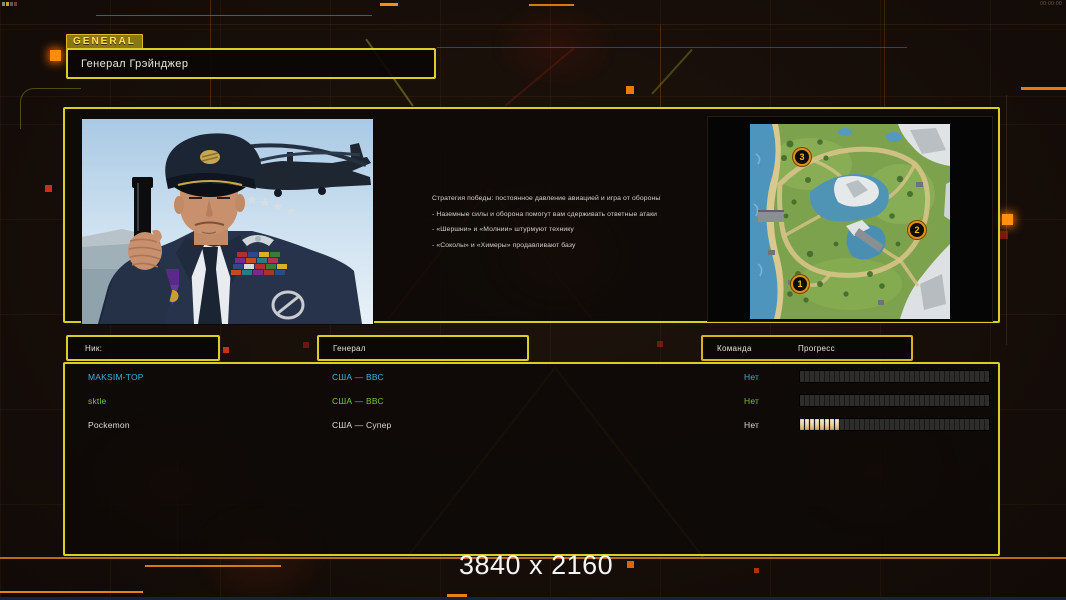 This screenshot has width=1066, height=600. What do you see at coordinates (94, 348) in the screenshot?
I see `column-header-nick-label: Ник:` at bounding box center [94, 348].